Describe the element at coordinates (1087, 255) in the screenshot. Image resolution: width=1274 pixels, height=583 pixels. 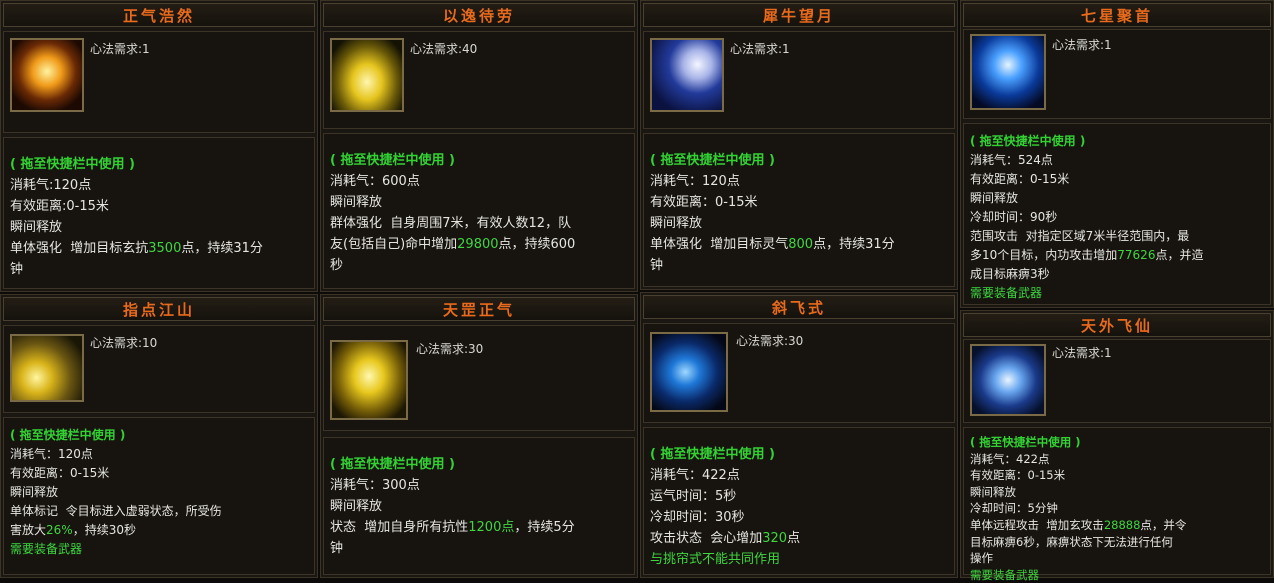
I see `effect-line-cont: 多10个目标，内功攻击增加77626点，并造` at that location.